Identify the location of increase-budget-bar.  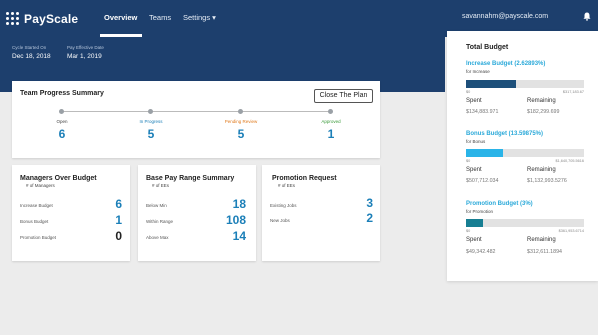
(525, 84).